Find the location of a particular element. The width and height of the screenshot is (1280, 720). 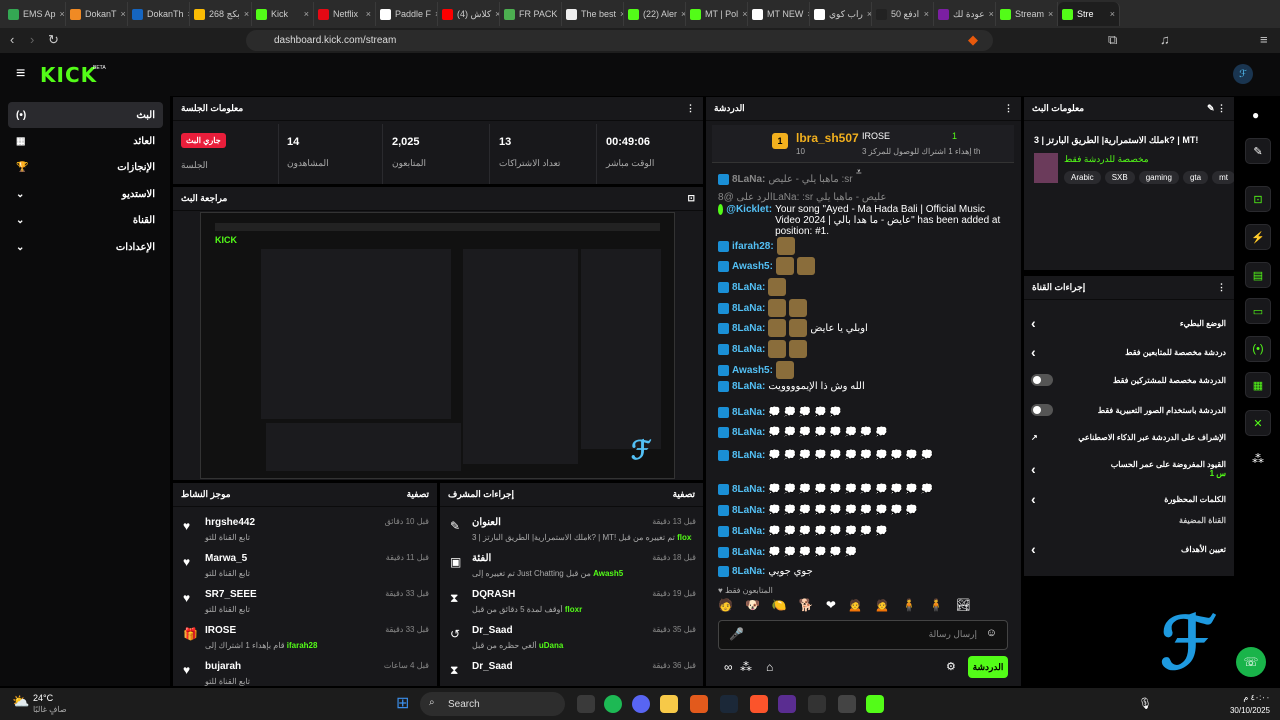

browser-tab: Stre × is located at coordinates (1089, 14).